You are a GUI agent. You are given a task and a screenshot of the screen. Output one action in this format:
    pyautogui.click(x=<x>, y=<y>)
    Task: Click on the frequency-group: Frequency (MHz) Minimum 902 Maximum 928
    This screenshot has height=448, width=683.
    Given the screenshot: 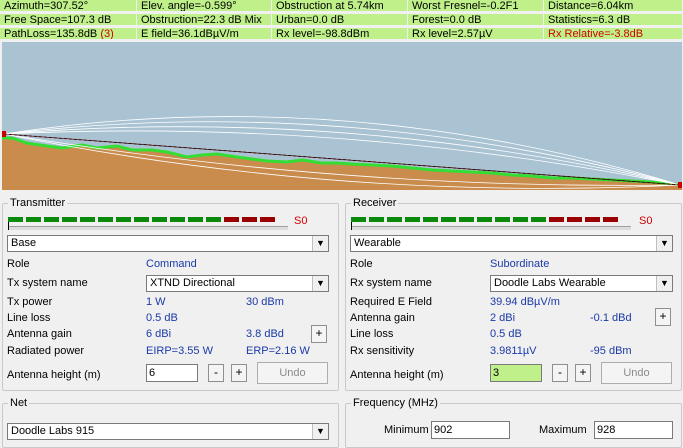 What is the action you would take?
    pyautogui.click(x=513, y=422)
    